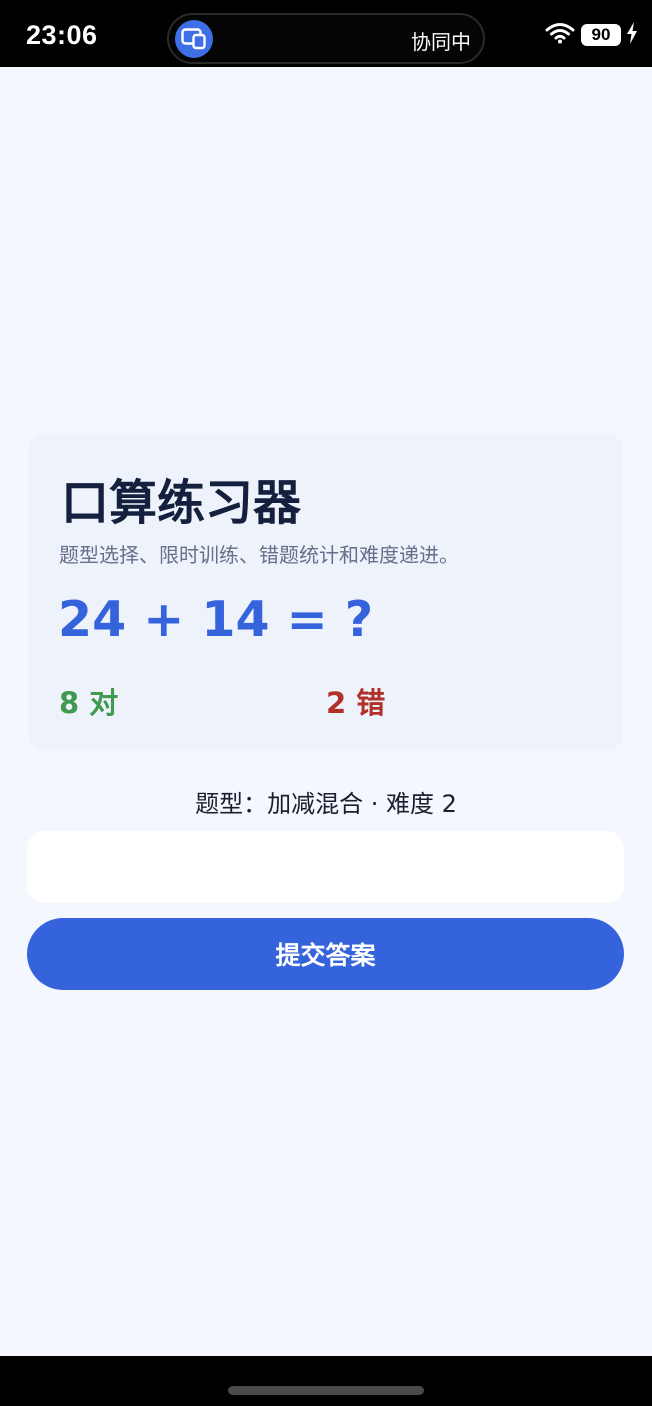  Describe the element at coordinates (325, 867) in the screenshot. I see `answer-input` at that location.